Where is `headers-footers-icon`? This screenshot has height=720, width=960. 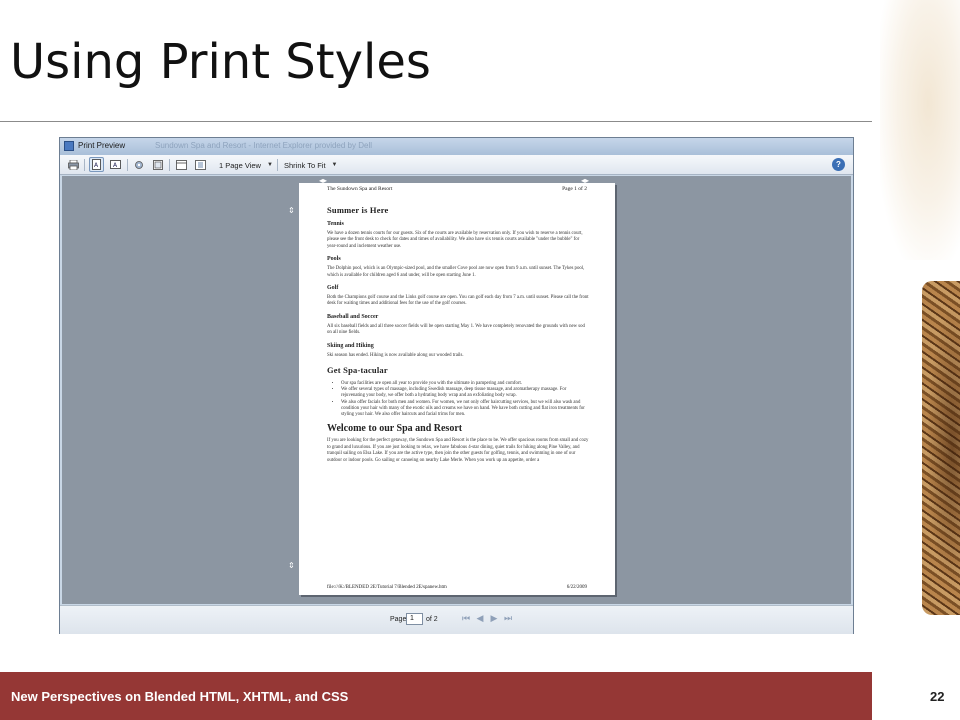
headers-footers-icon is located at coordinates (157, 164).